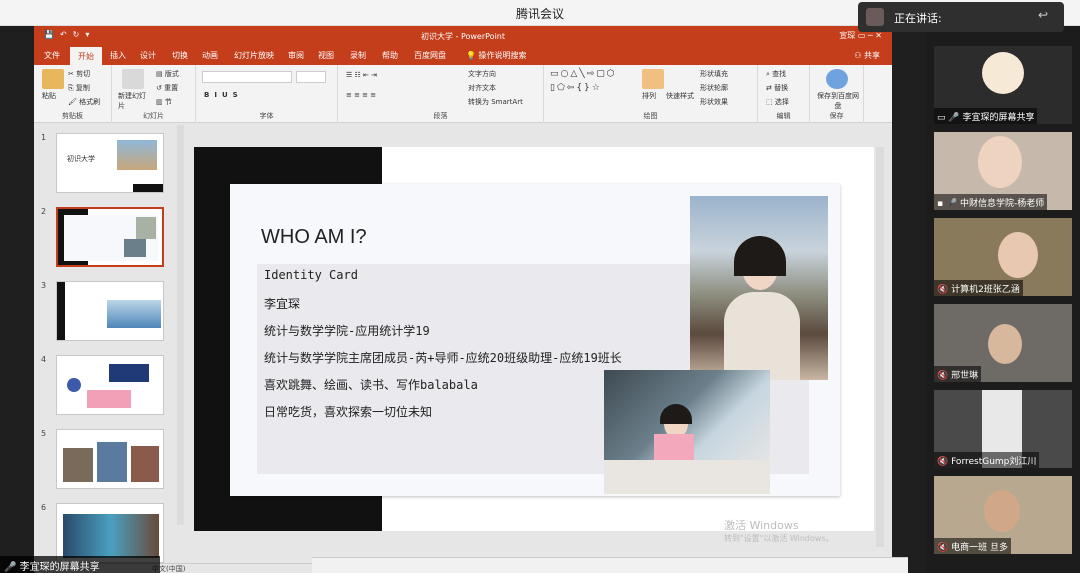 This screenshot has height=573, width=1080. Describe the element at coordinates (1003, 85) in the screenshot. I see `participant-tile: ▭ 🎤 李宜琛的屏幕共享` at that location.